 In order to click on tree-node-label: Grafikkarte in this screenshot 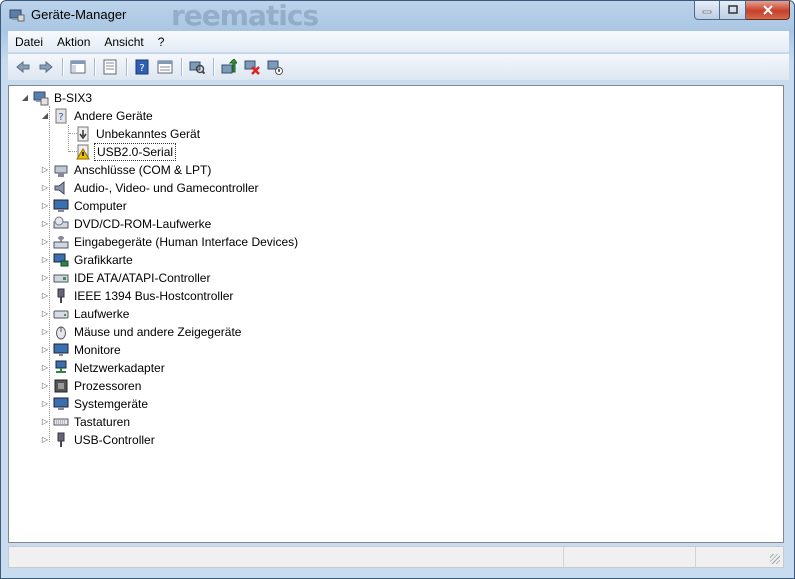, I will do `click(103, 260)`.